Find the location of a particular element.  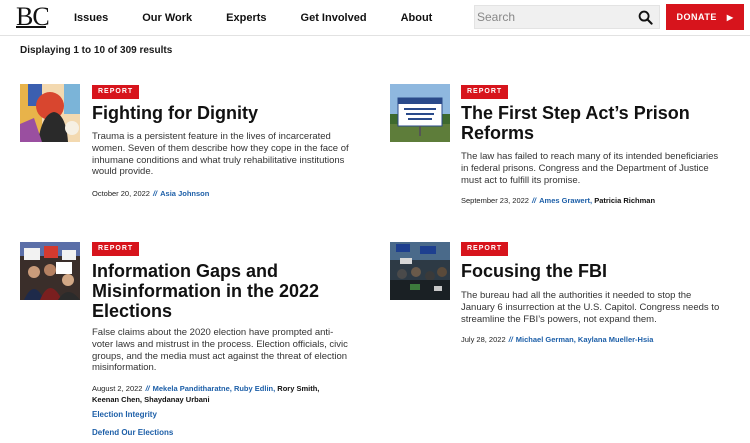

card-title-line: Information Gaps and is located at coordinates (185, 271).